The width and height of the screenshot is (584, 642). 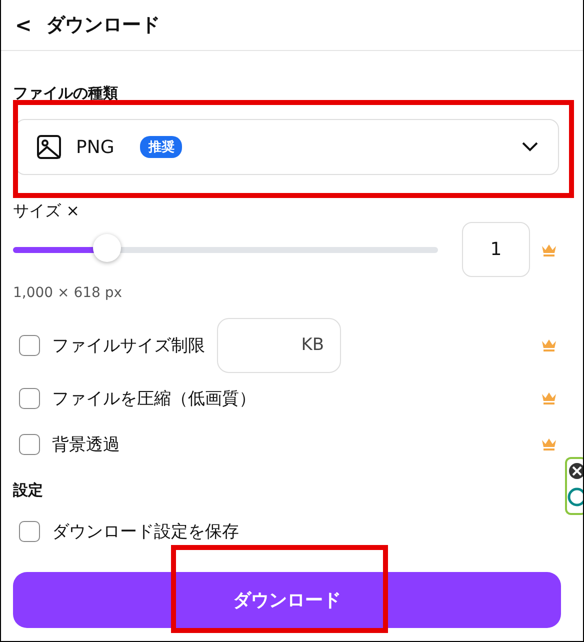 What do you see at coordinates (287, 147) in the screenshot?
I see `file-type-dropdown: PNG 推奨` at bounding box center [287, 147].